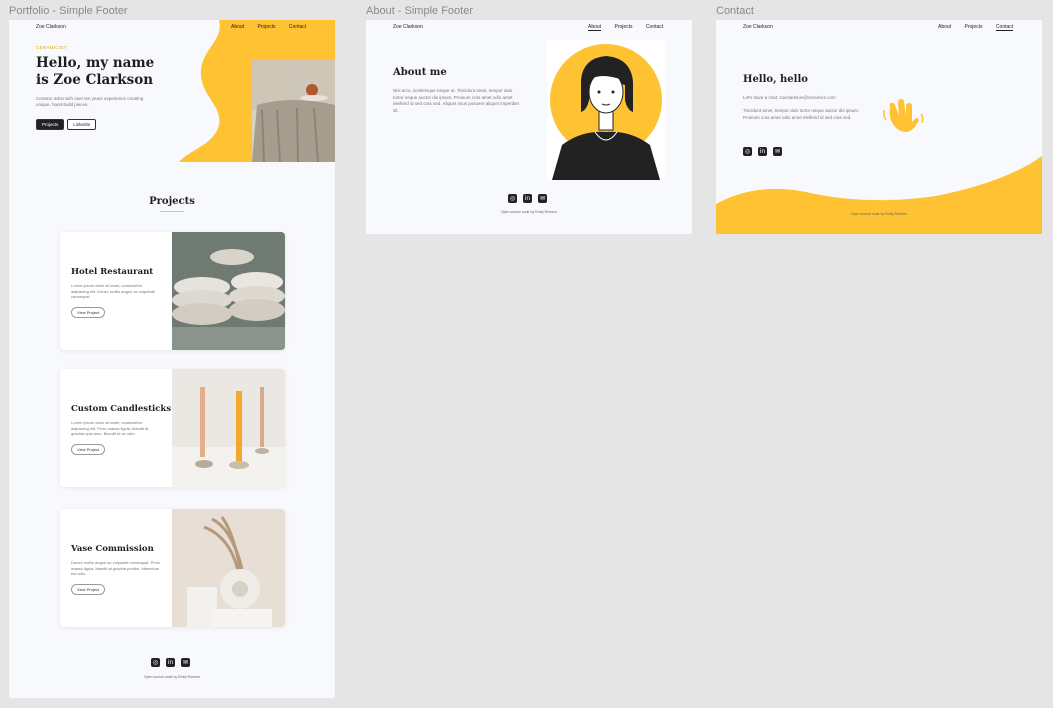 The width and height of the screenshot is (1053, 708). Describe the element at coordinates (228, 568) in the screenshot. I see `project-image-vase` at that location.